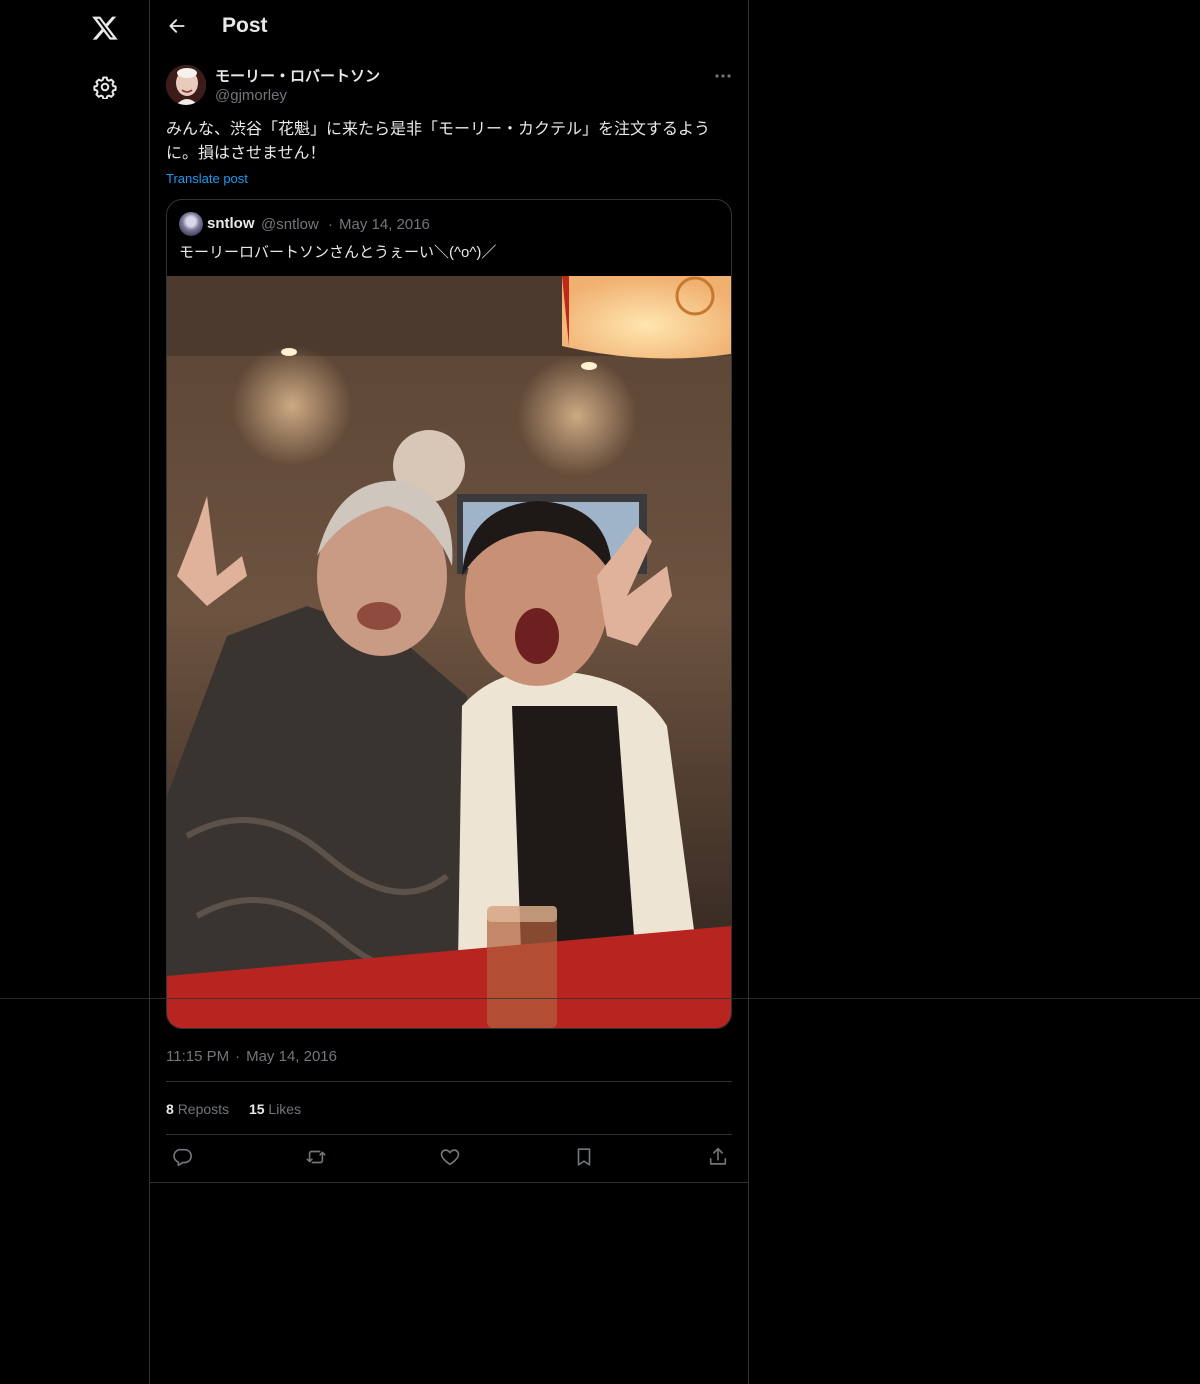  What do you see at coordinates (316, 1157) in the screenshot?
I see `repost-icon` at bounding box center [316, 1157].